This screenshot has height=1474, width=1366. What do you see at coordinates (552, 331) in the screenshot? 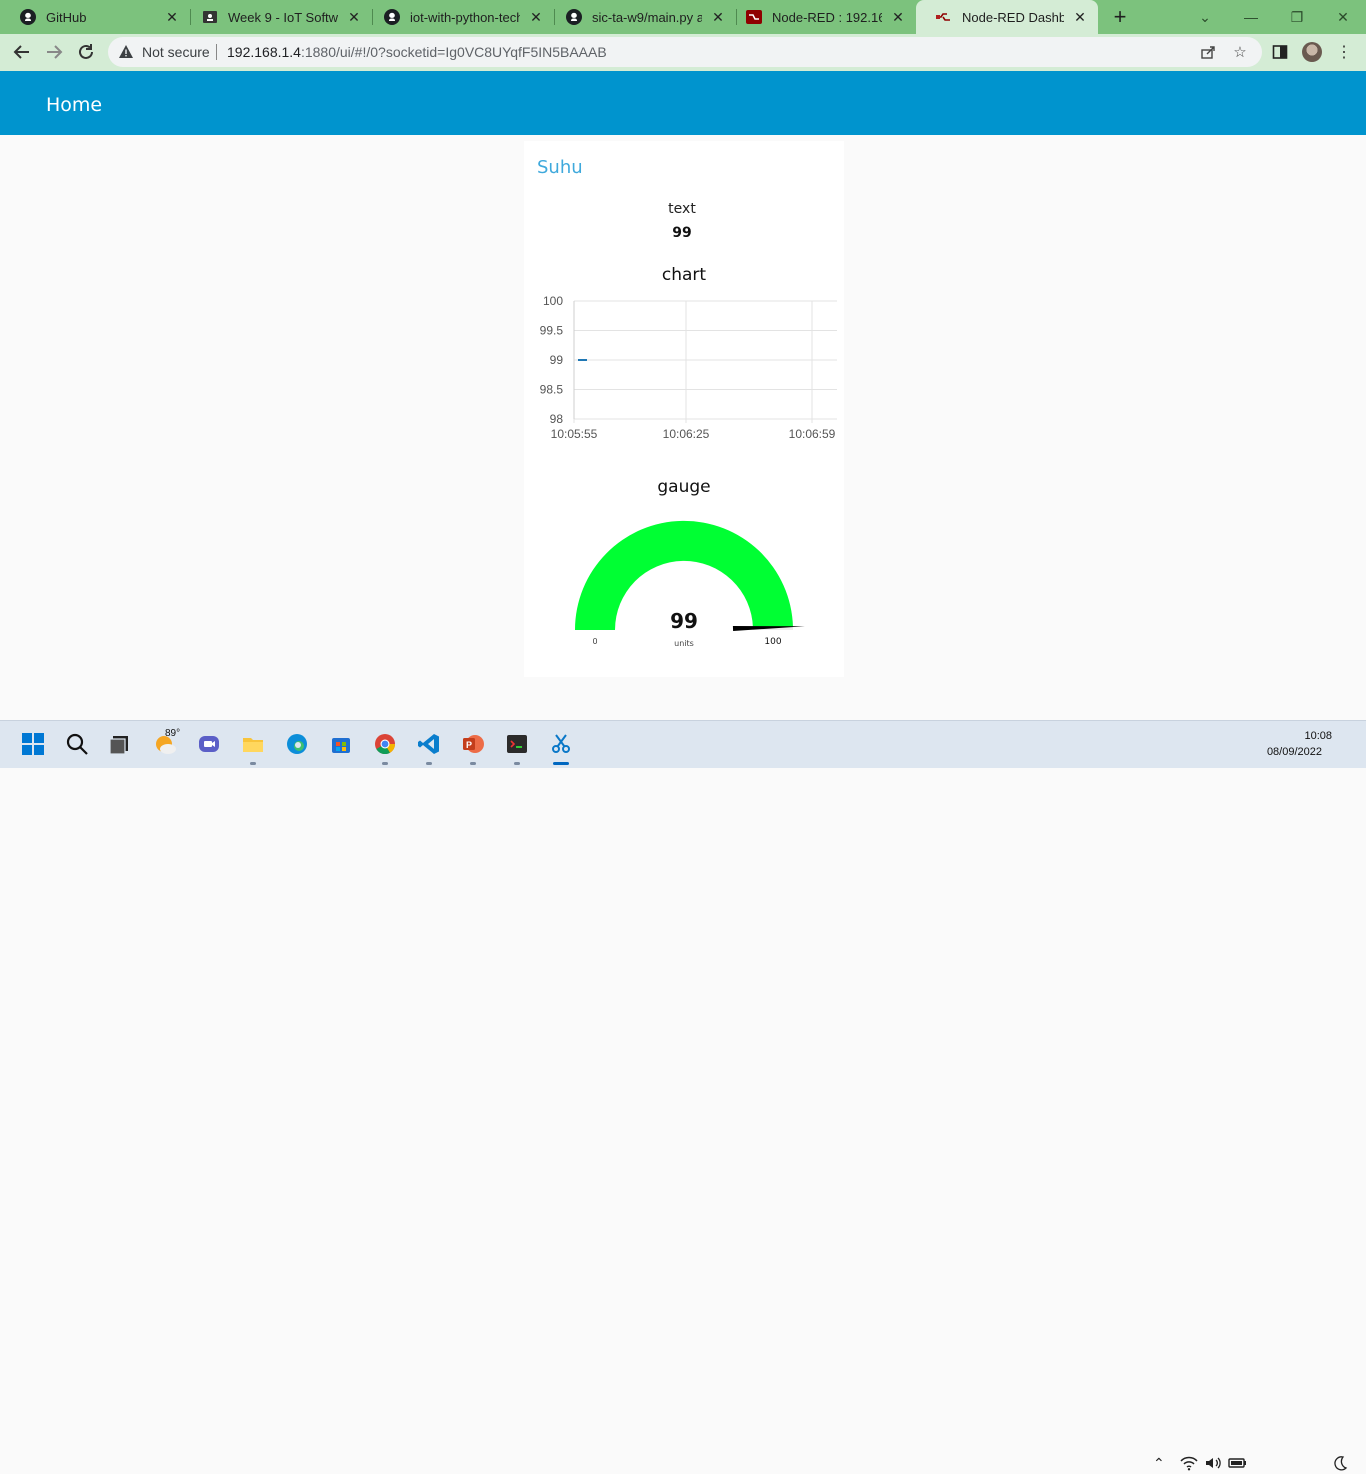
I see `chart-y-tick-label: 99.5` at bounding box center [552, 331].